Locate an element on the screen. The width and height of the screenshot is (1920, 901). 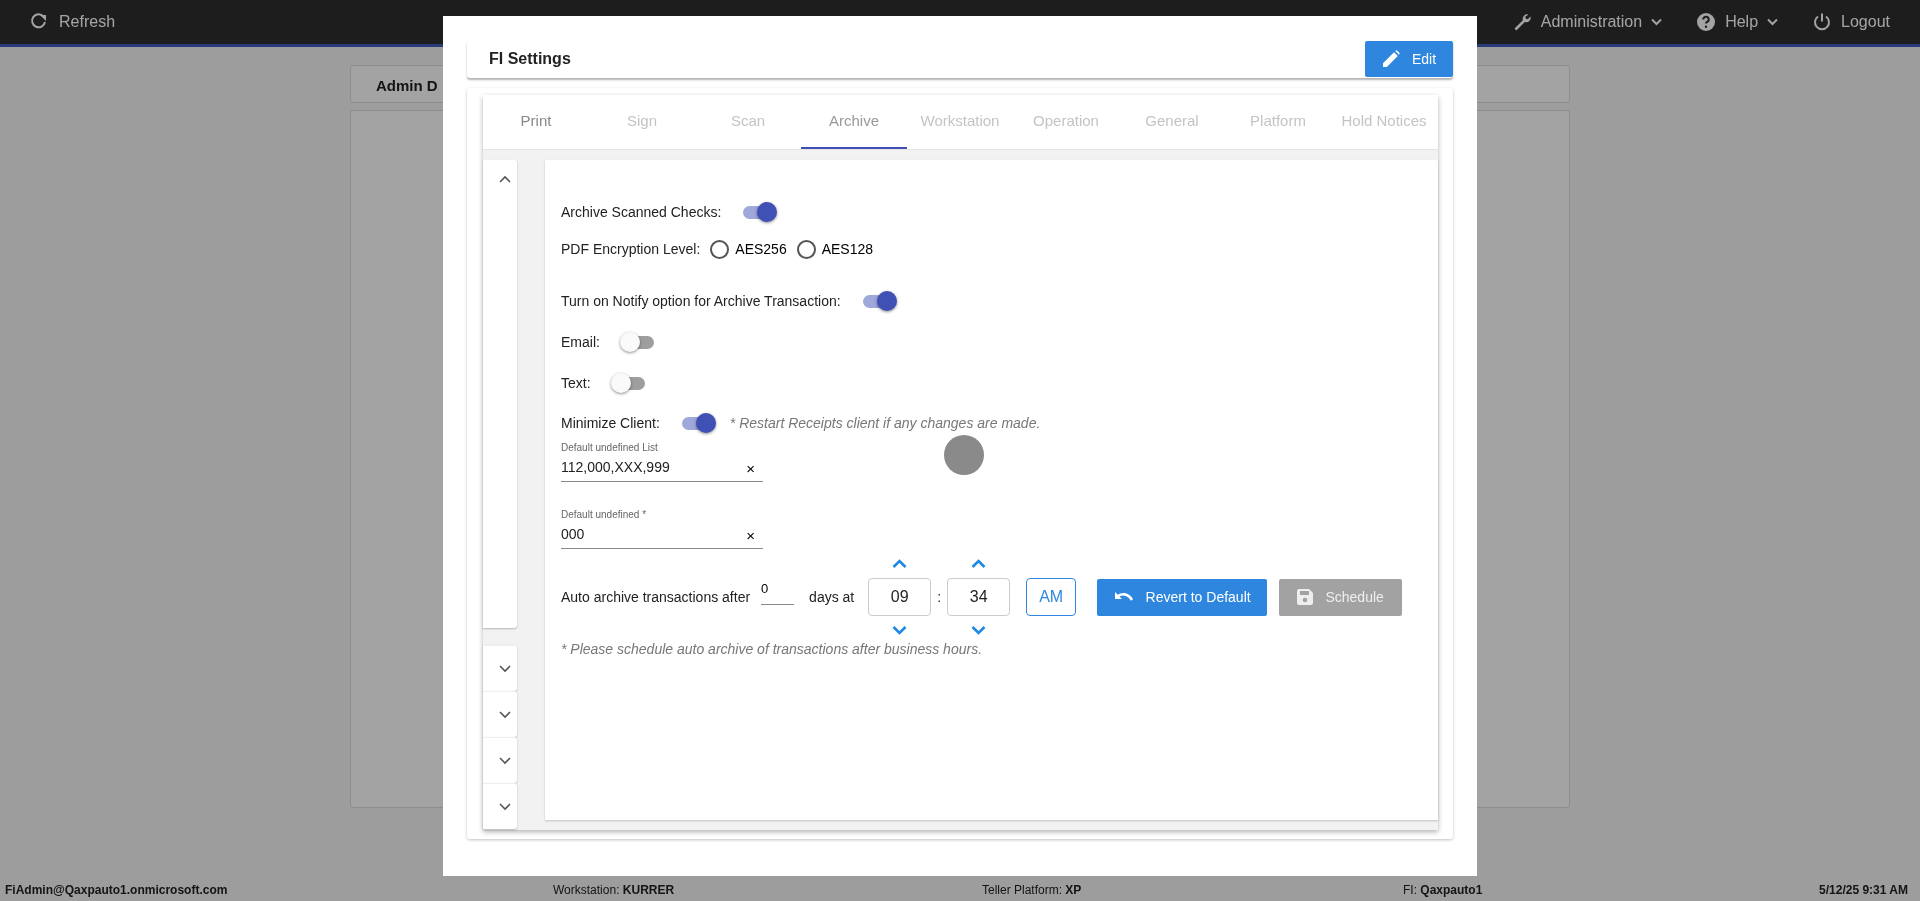
input-field: 112,000,XXX,999 is located at coordinates (650, 468).